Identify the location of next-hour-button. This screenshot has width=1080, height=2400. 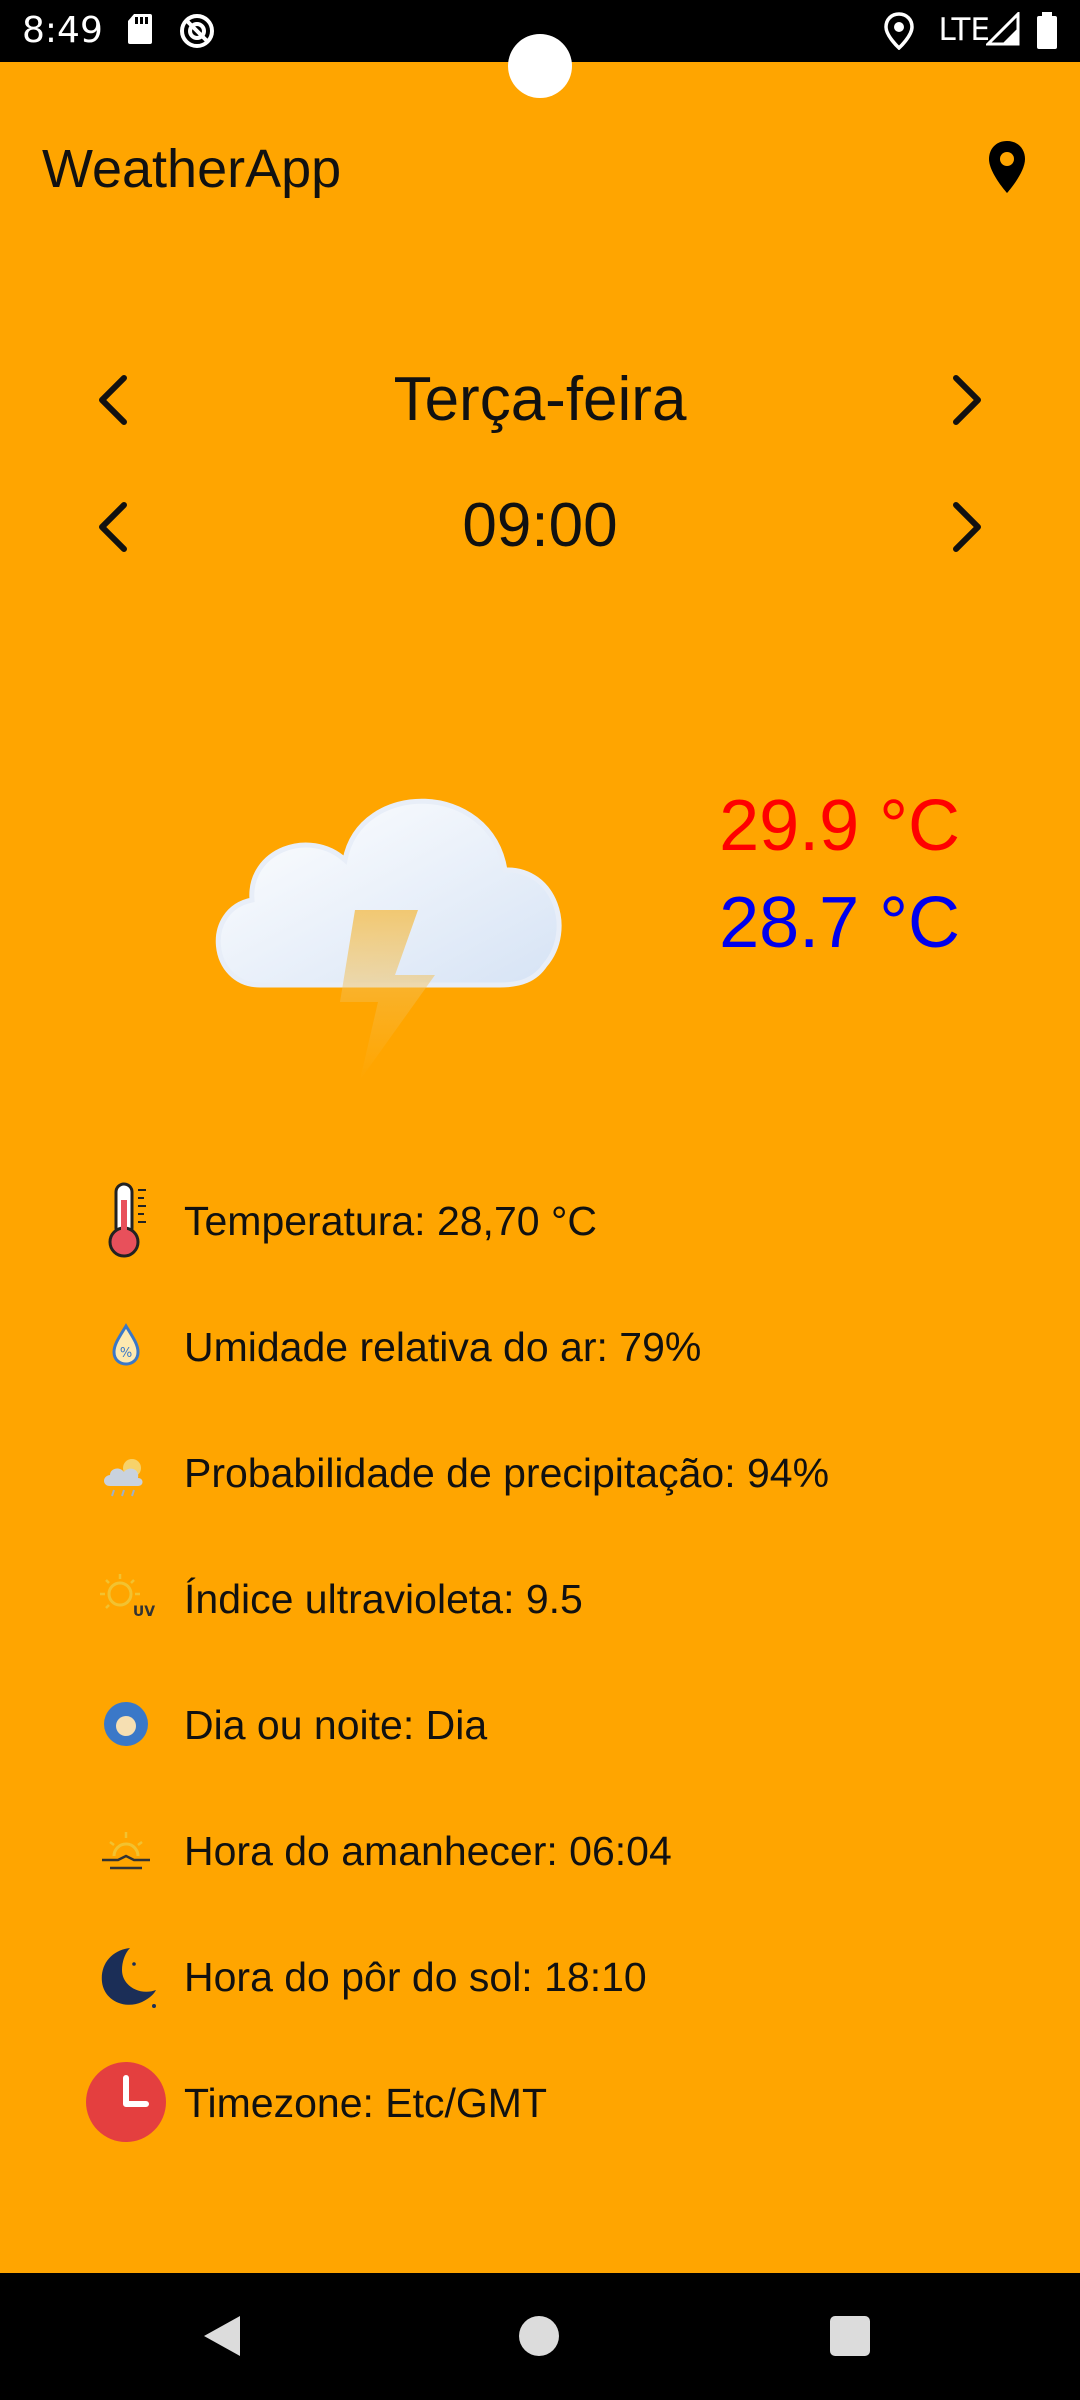
(964, 527).